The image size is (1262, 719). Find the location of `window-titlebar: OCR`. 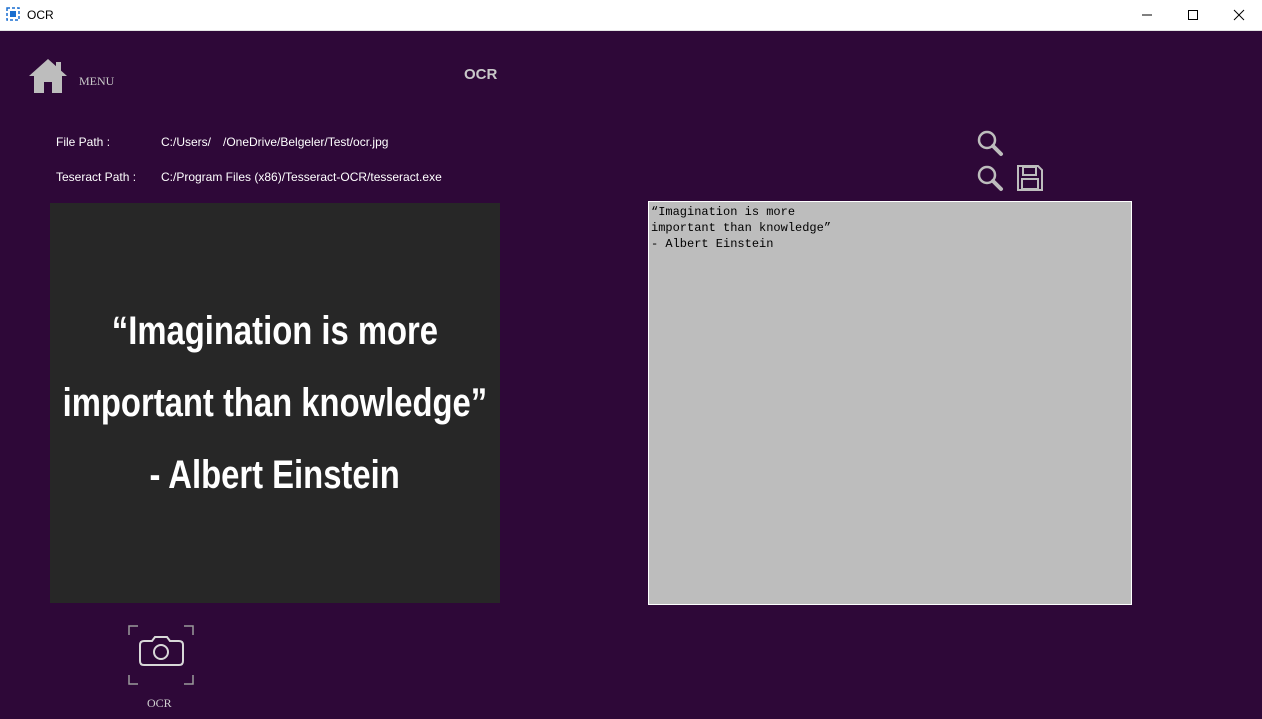

window-titlebar: OCR is located at coordinates (631, 15).